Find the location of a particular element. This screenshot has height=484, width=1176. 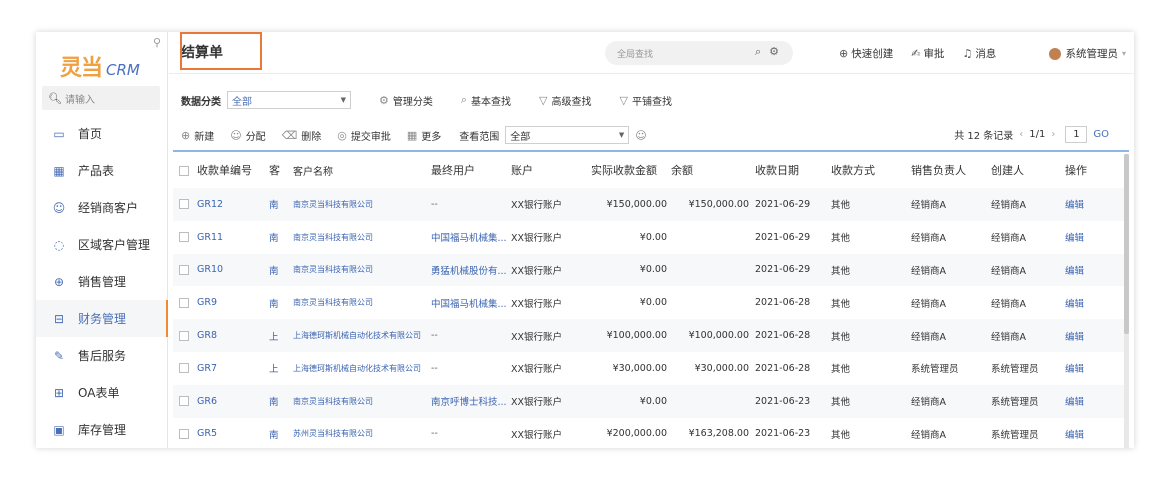

col-header-date: 收款日期 is located at coordinates (792, 170).